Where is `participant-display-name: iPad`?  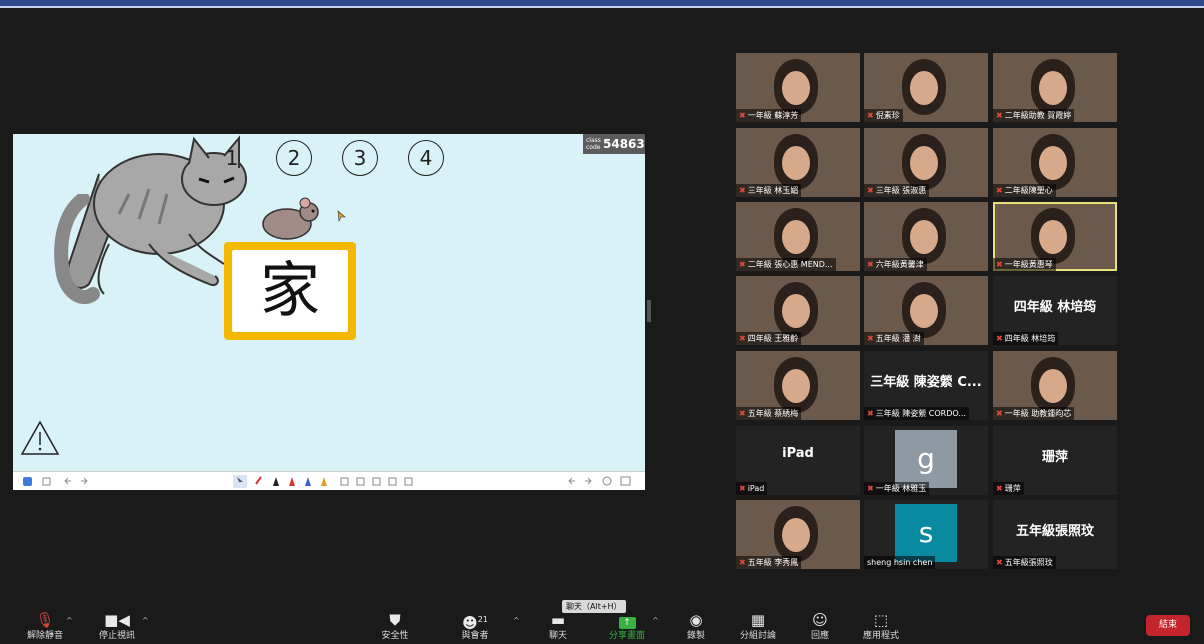 participant-display-name: iPad is located at coordinates (798, 453).